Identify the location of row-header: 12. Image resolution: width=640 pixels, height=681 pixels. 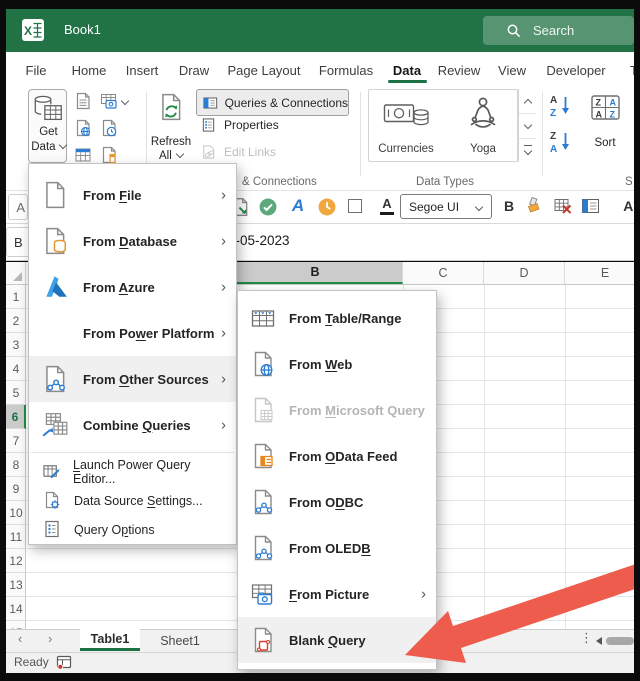
(16, 561).